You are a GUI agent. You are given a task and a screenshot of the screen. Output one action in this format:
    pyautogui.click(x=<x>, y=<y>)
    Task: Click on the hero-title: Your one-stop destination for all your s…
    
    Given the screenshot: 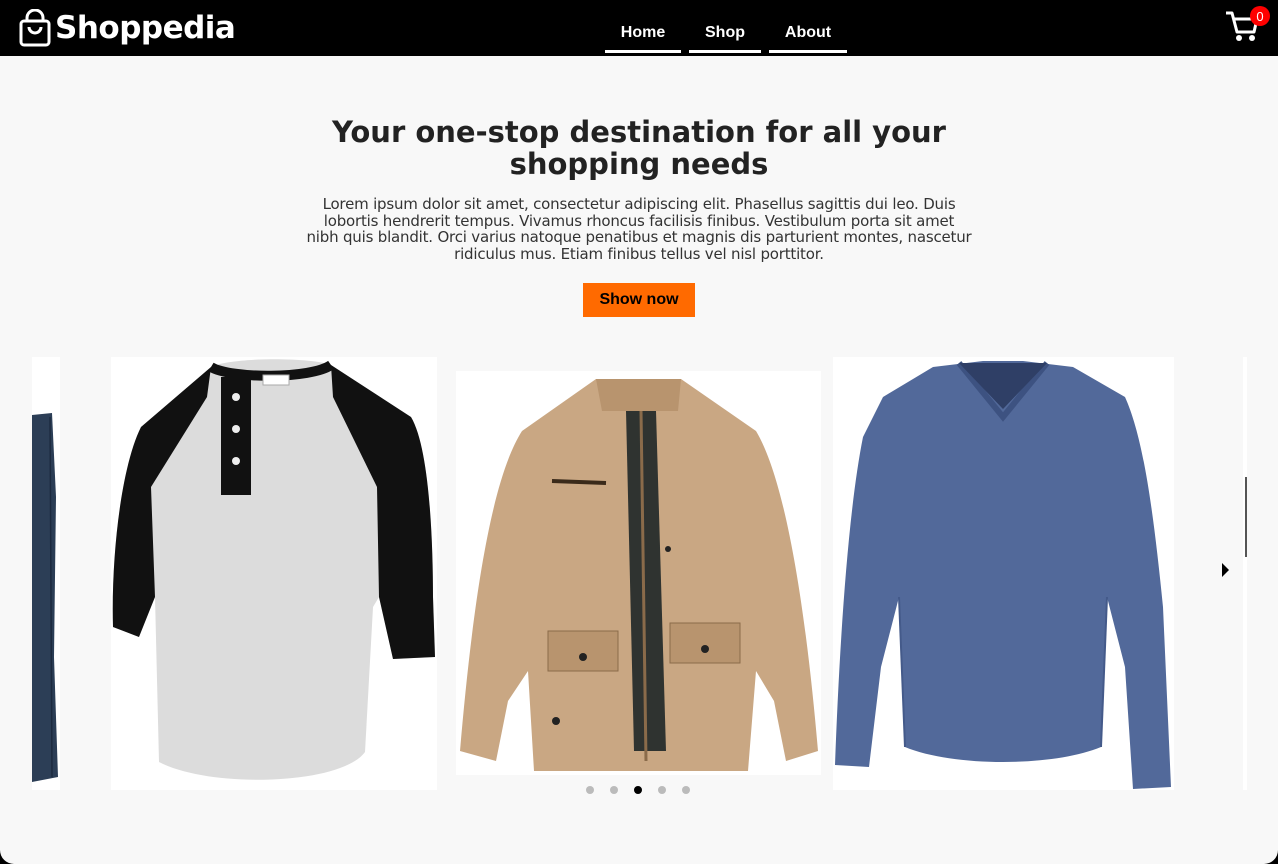 What is the action you would take?
    pyautogui.click(x=639, y=148)
    